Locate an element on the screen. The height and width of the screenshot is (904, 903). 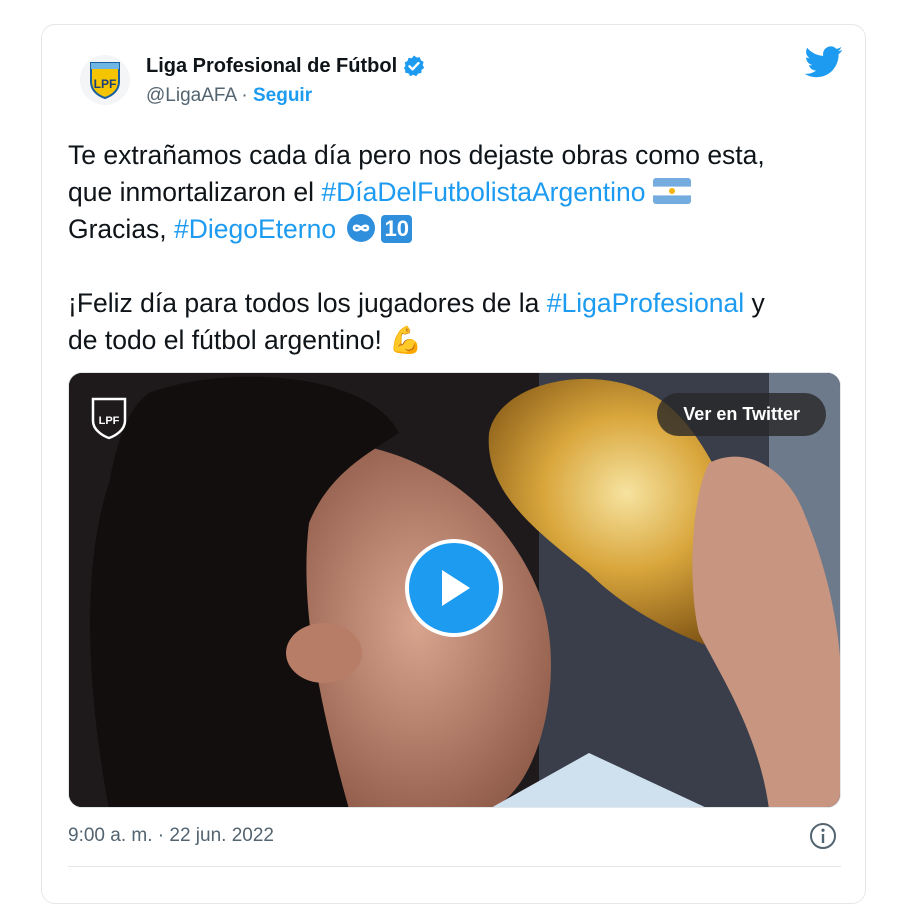
twitter-logo-icon is located at coordinates (823, 64).